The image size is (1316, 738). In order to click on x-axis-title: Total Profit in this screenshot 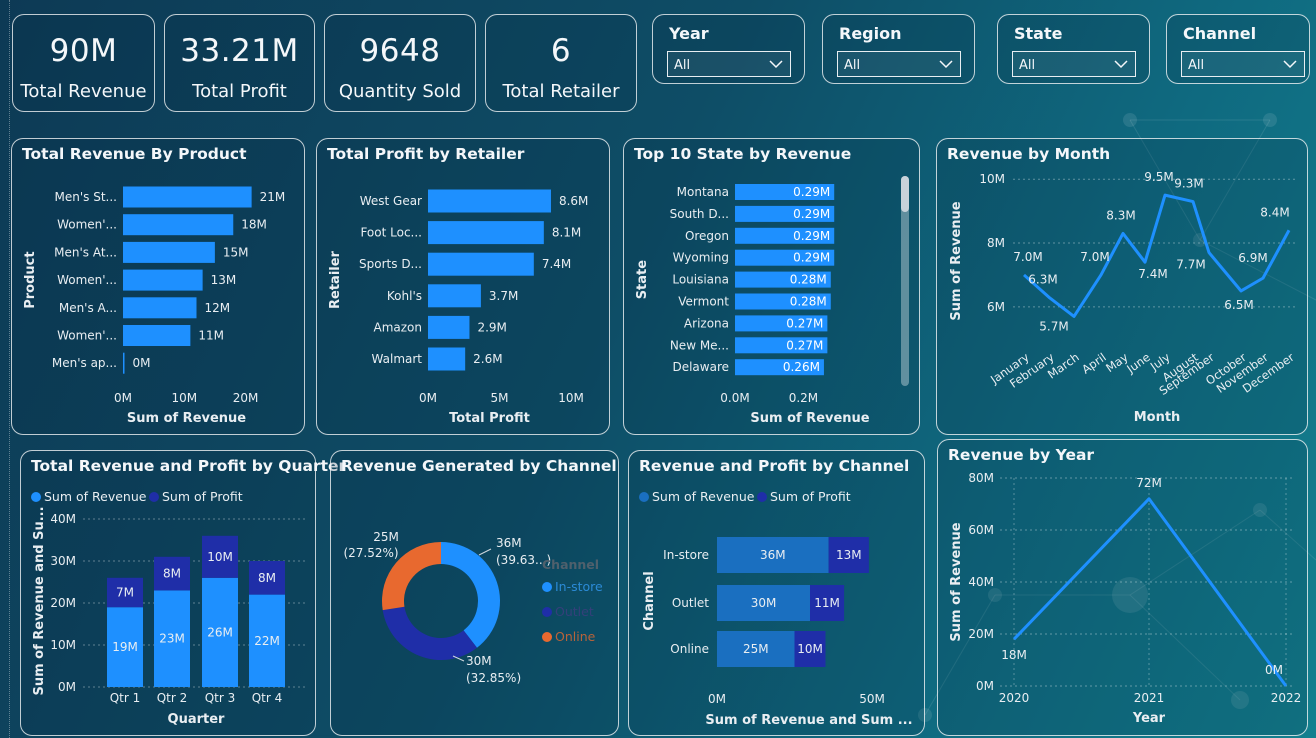, I will do `click(489, 418)`.